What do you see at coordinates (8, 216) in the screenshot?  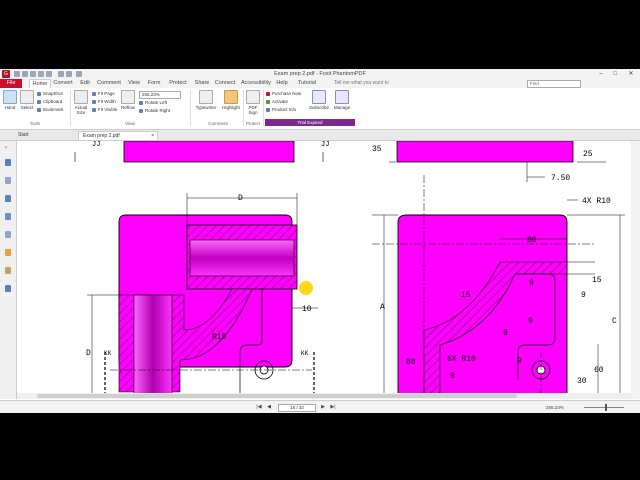 I see `comments-icon` at bounding box center [8, 216].